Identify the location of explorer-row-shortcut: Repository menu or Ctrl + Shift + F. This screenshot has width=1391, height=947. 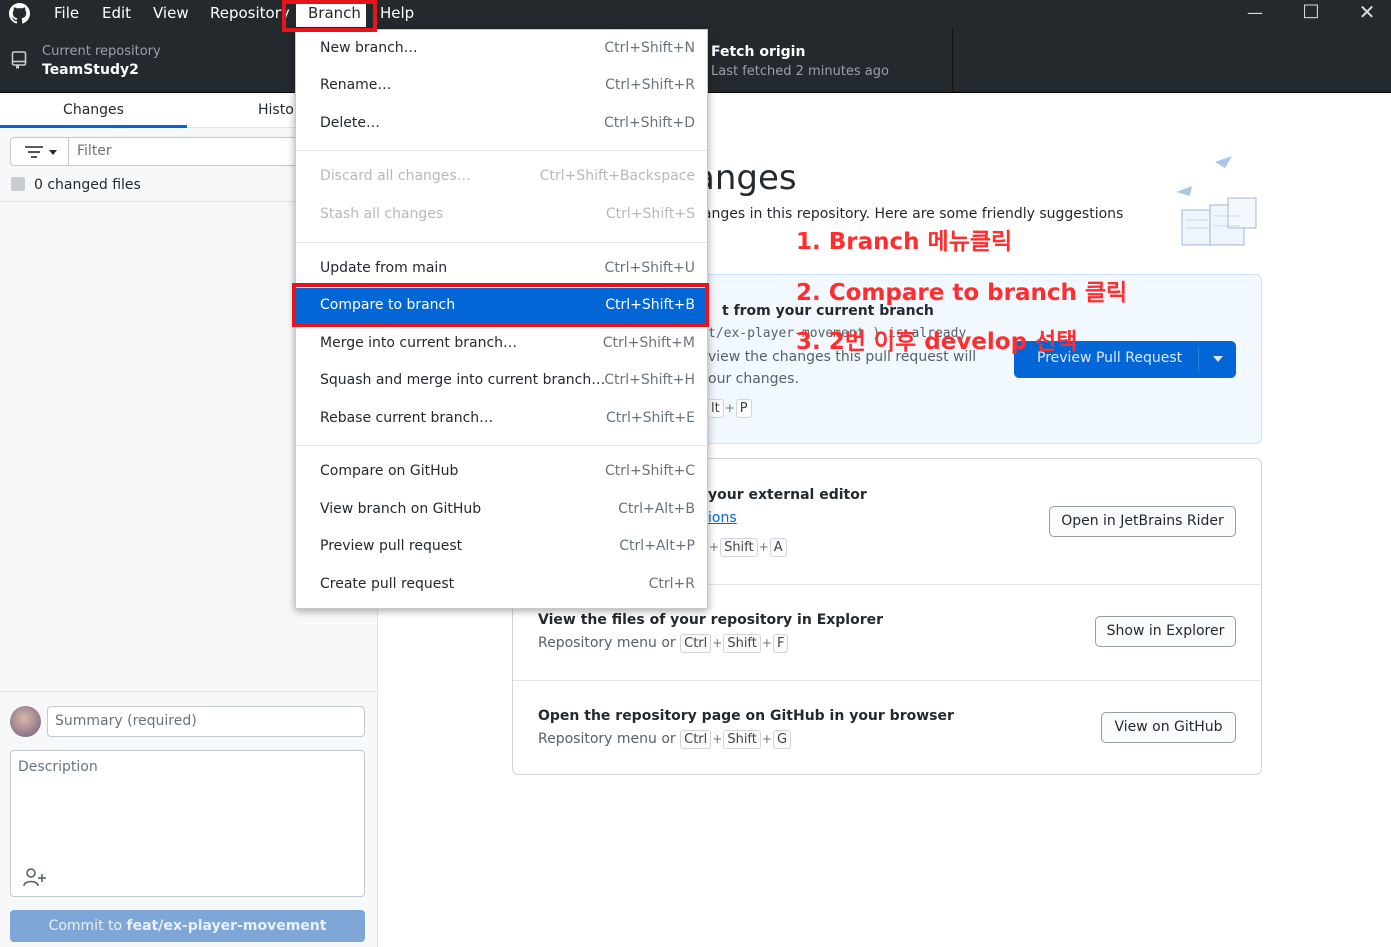
(663, 643).